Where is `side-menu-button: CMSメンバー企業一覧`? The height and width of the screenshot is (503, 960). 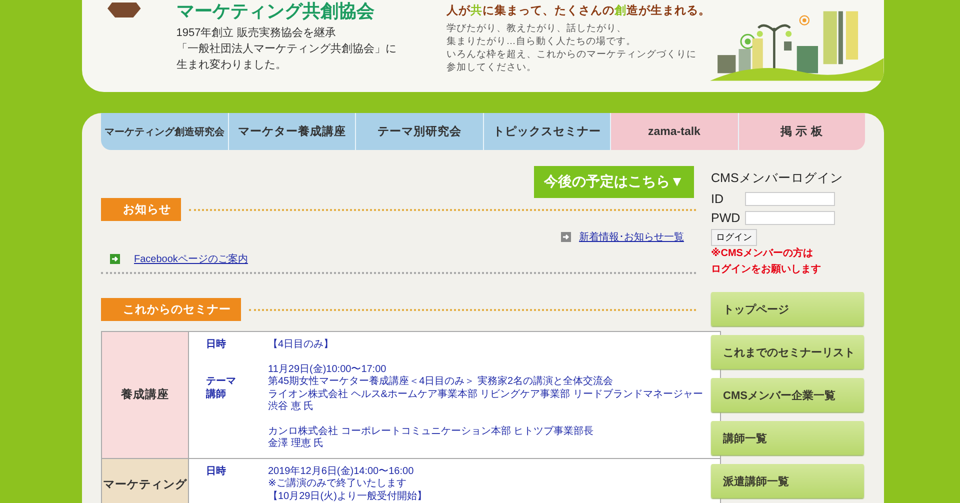 side-menu-button: CMSメンバー企業一覧 is located at coordinates (787, 395).